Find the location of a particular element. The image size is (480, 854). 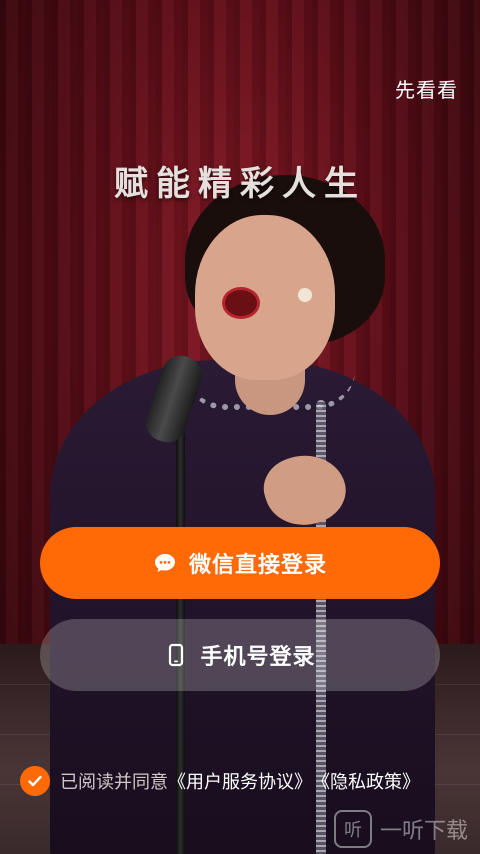

slogan-title: 赋能精彩人生 is located at coordinates (240, 184).